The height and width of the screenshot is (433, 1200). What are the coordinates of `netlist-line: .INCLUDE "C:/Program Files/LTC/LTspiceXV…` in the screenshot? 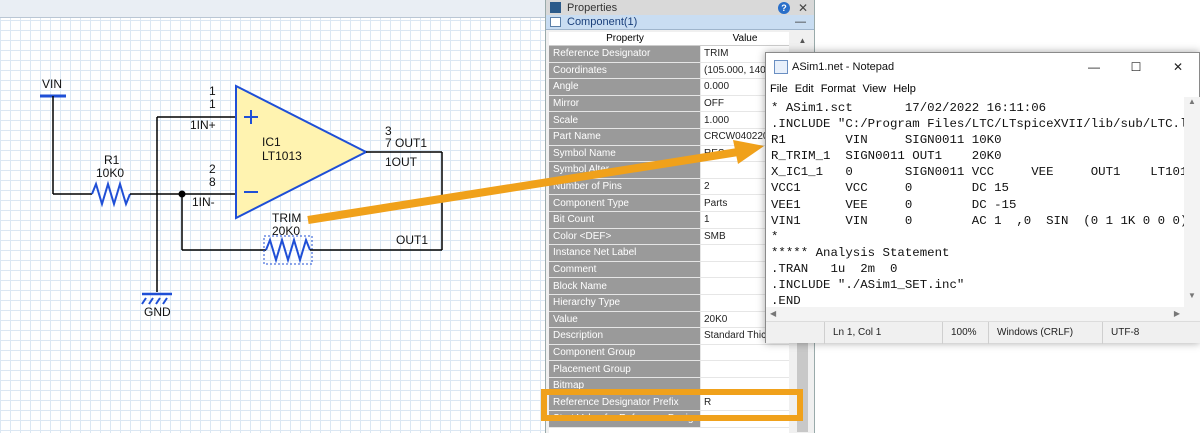 It's located at (977, 124).